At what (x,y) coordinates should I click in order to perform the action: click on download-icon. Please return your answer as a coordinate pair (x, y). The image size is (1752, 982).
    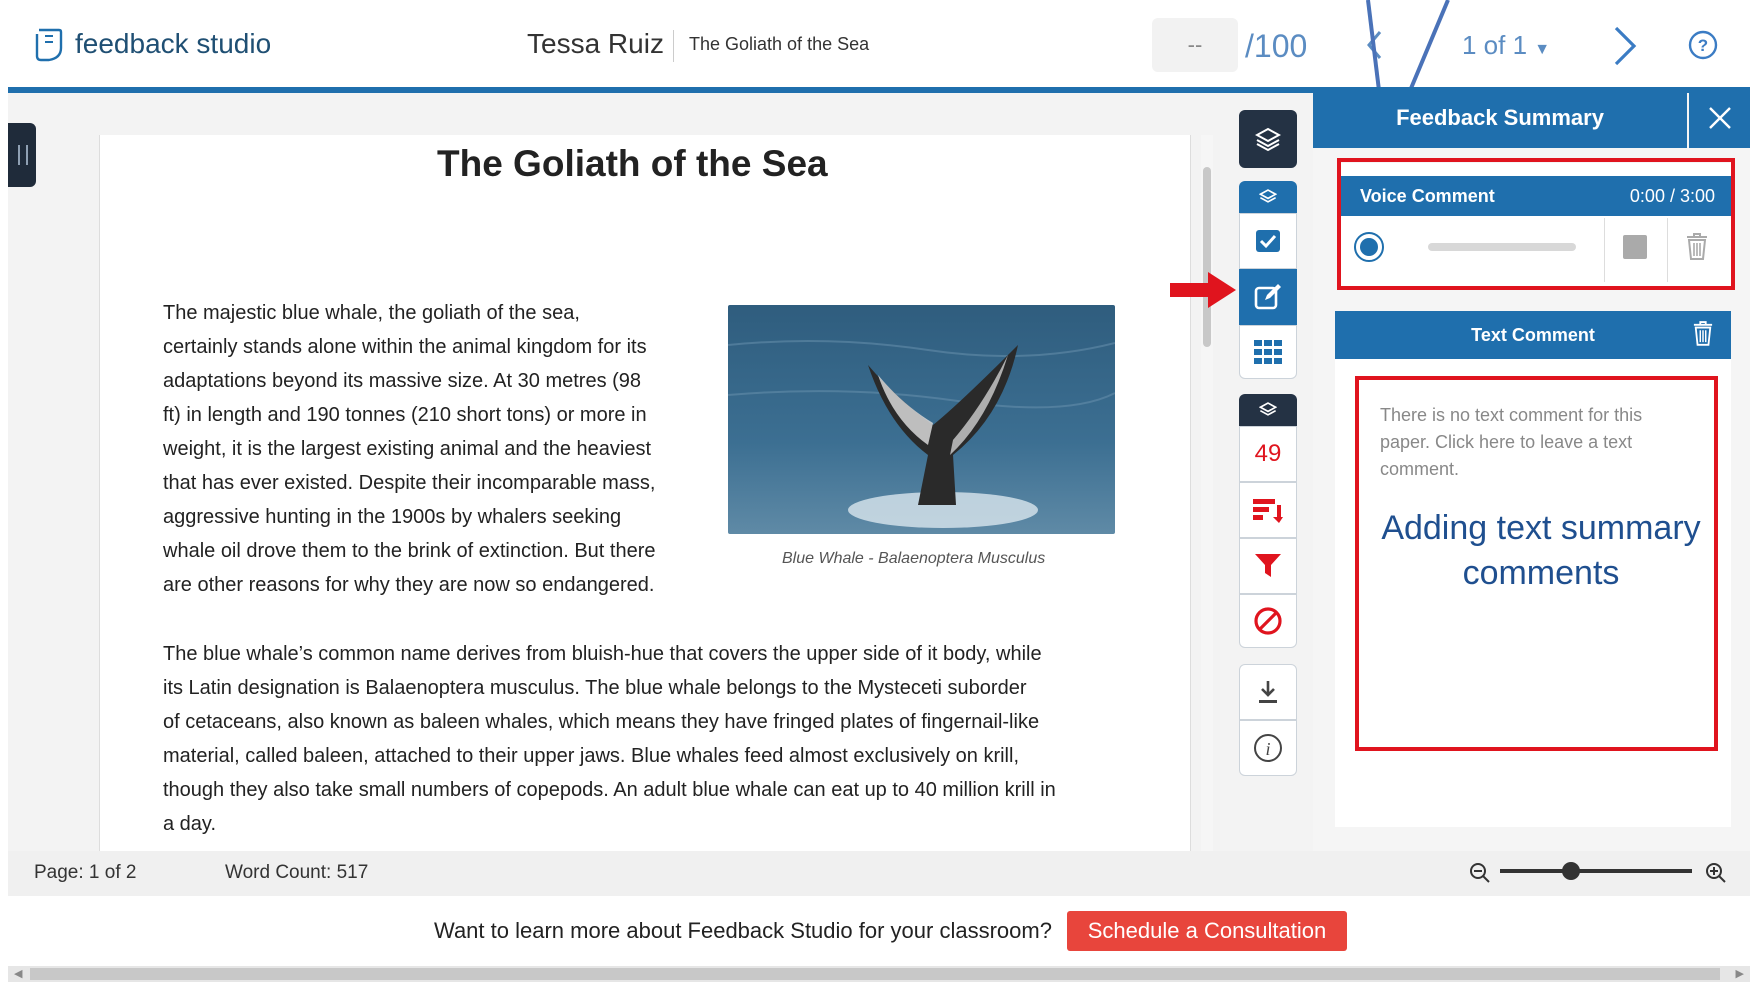
    Looking at the image, I should click on (1268, 692).